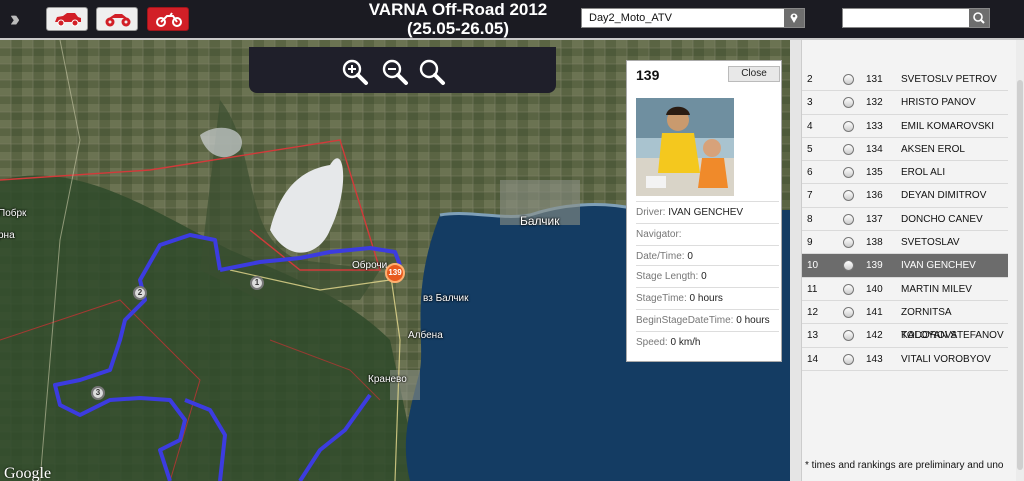  I want to click on expand-menu-icon: ›››, so click(23, 19).